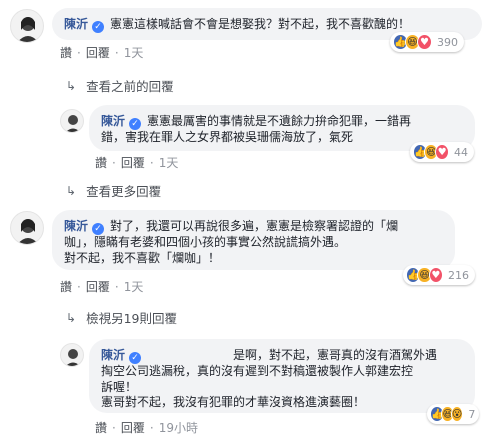 This screenshot has width=503, height=442. I want to click on view-more-label: 查看更多回覆, so click(124, 191).